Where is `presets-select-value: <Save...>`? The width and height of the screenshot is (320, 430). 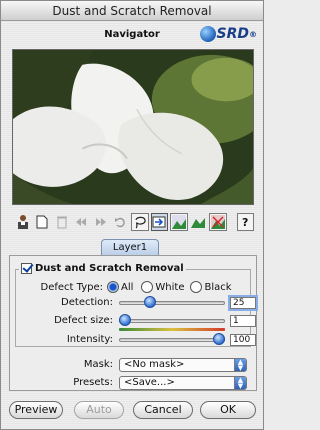 presets-select-value: <Save...> is located at coordinates (149, 382).